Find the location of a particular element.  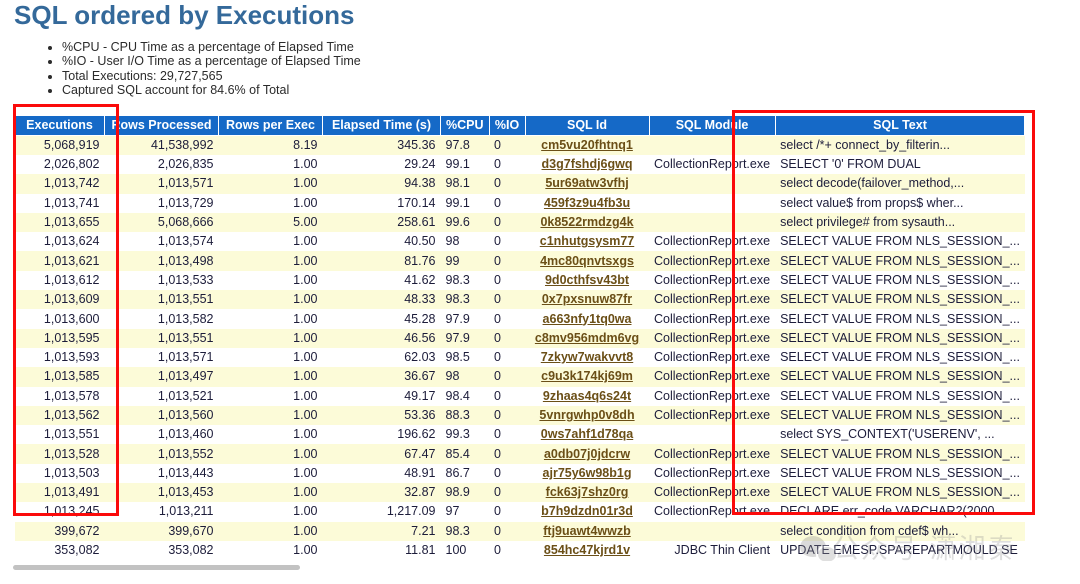

sql-id-link: 459f3z9u4fb3u is located at coordinates (587, 203).